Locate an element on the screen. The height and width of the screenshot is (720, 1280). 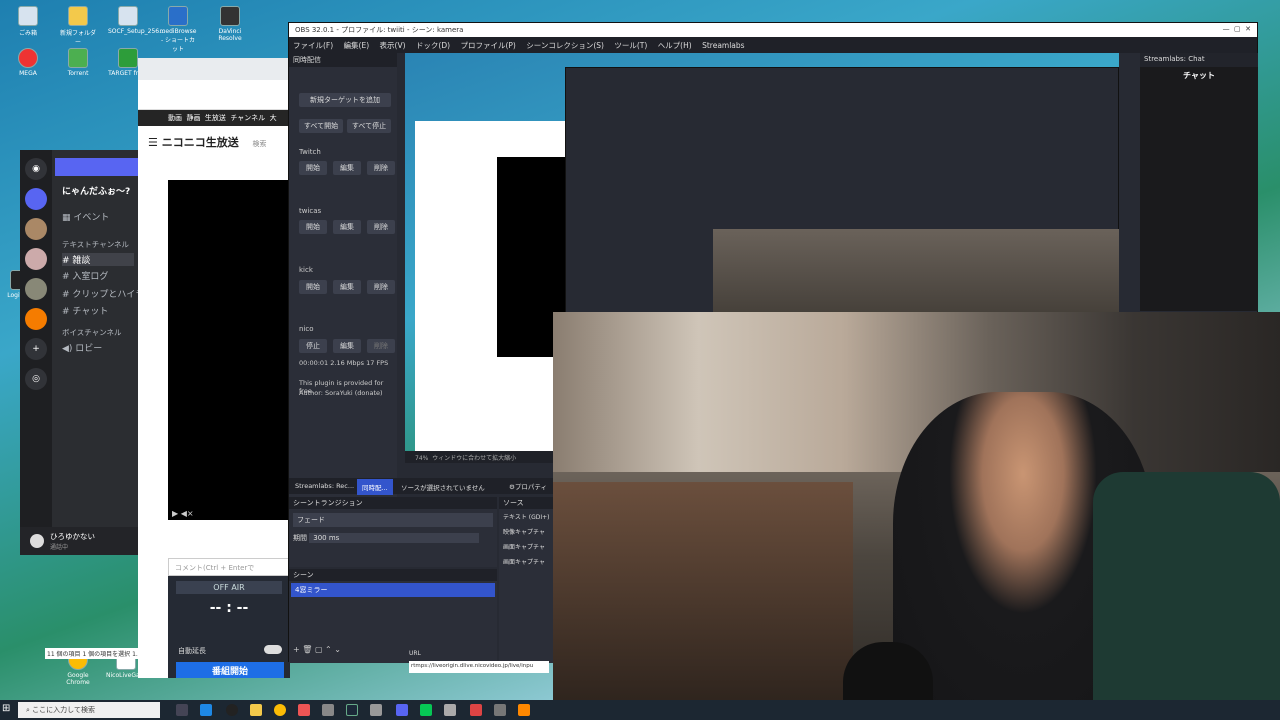
add-server-icon: + is located at coordinates (36, 349).